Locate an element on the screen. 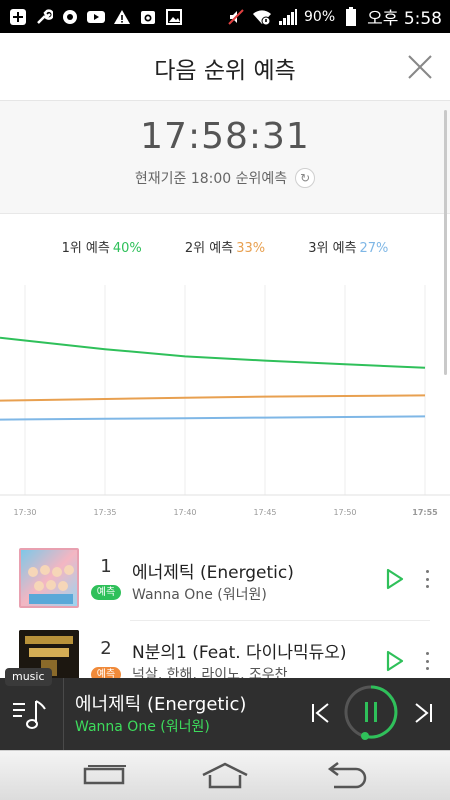  battery-percent: 90% is located at coordinates (320, 16).